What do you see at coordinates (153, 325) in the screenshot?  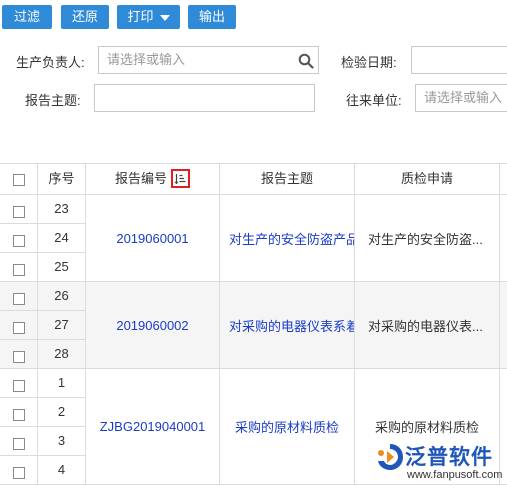 I see `report-code-link: 2019060002` at bounding box center [153, 325].